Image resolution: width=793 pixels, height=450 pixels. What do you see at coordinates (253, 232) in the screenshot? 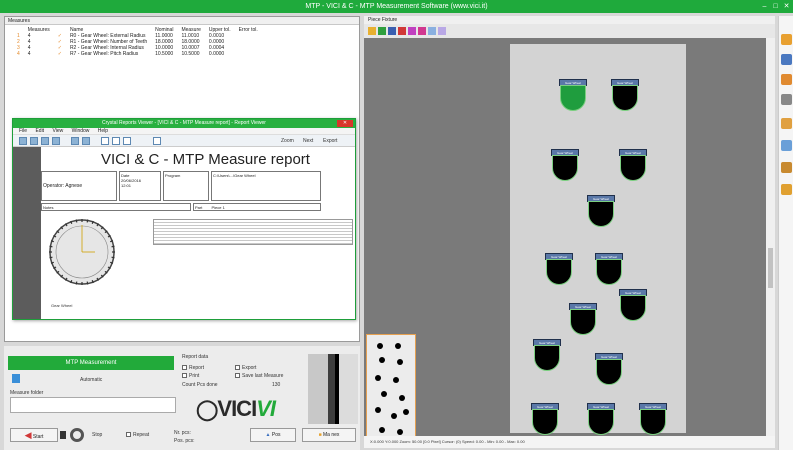
I see `report-results-table` at bounding box center [253, 232].